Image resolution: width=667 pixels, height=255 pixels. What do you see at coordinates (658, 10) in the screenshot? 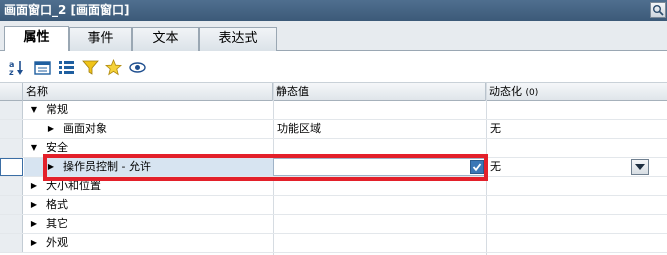
I see `zoom-icon` at bounding box center [658, 10].